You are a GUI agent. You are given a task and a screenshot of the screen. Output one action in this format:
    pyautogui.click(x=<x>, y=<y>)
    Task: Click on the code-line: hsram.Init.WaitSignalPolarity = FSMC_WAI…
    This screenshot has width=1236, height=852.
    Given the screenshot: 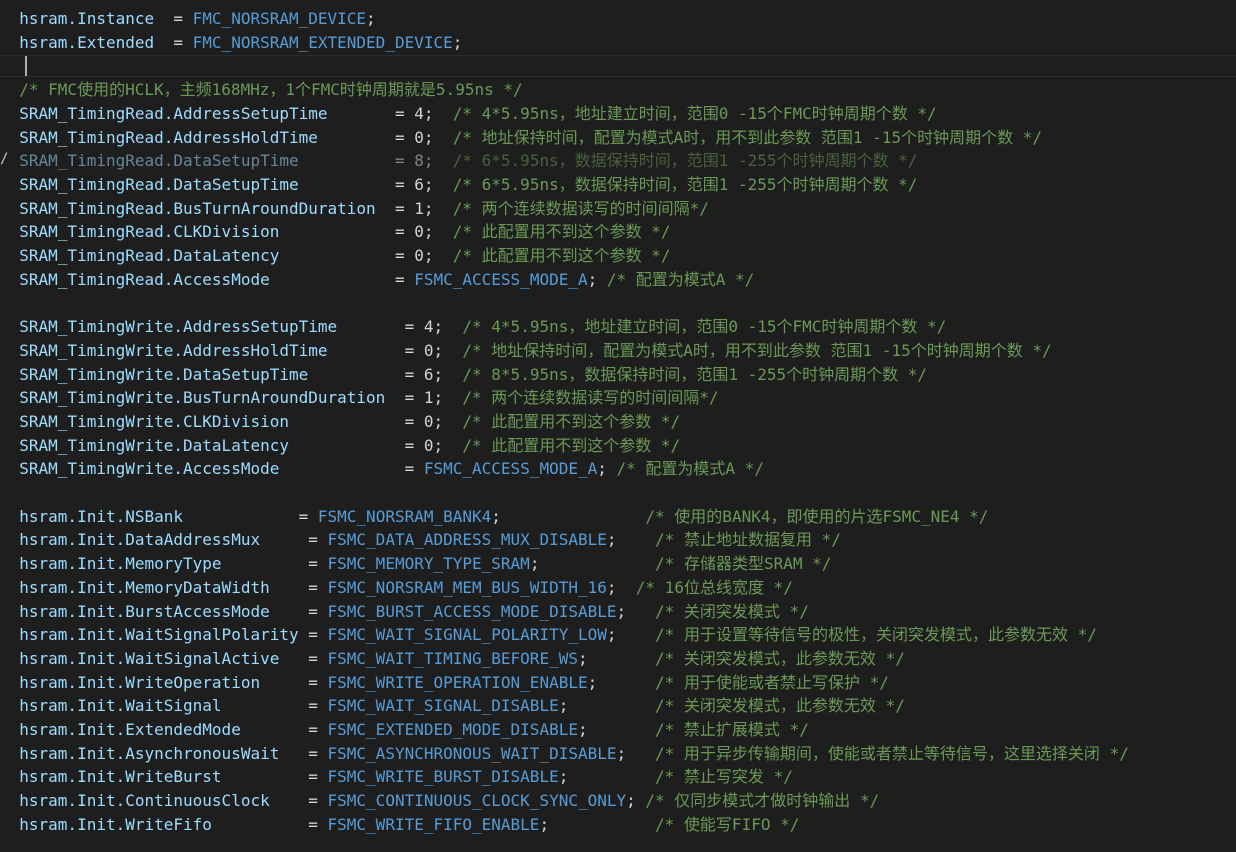 What is the action you would take?
    pyautogui.click(x=548, y=635)
    